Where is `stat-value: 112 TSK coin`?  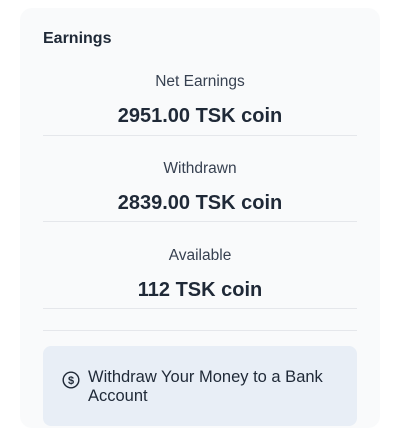
stat-value: 112 TSK coin is located at coordinates (200, 290).